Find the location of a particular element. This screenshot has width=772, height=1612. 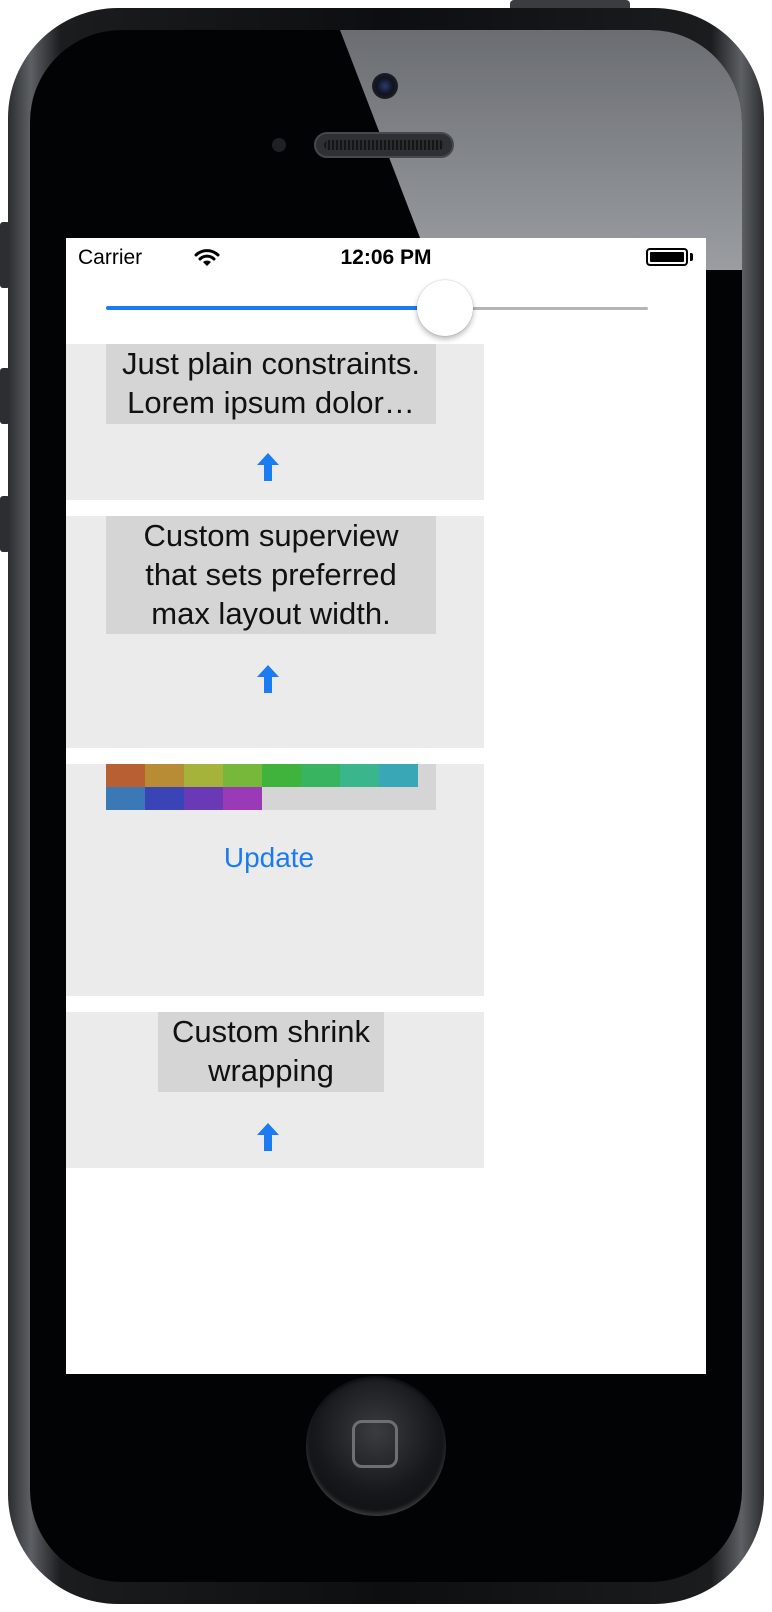

status-time: 12:06 PM is located at coordinates (386, 257).